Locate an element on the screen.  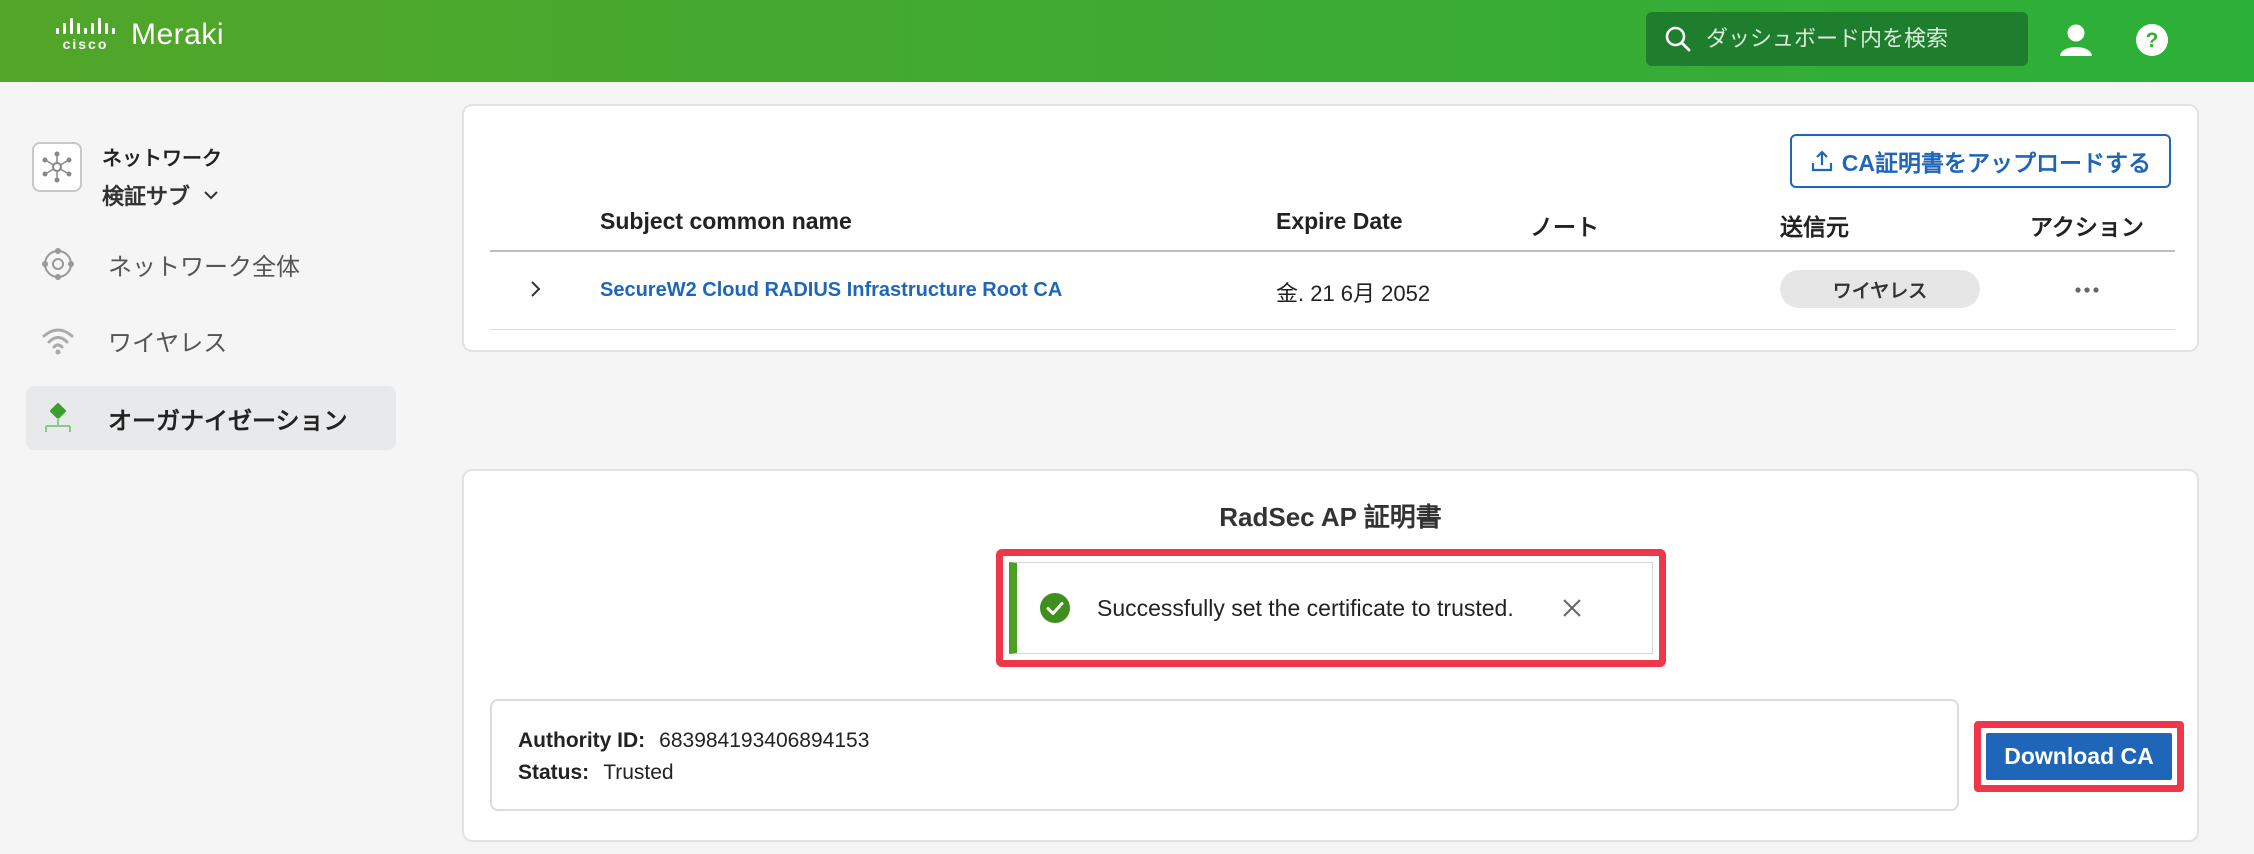
network-label: ネットワーク is located at coordinates (162, 159).